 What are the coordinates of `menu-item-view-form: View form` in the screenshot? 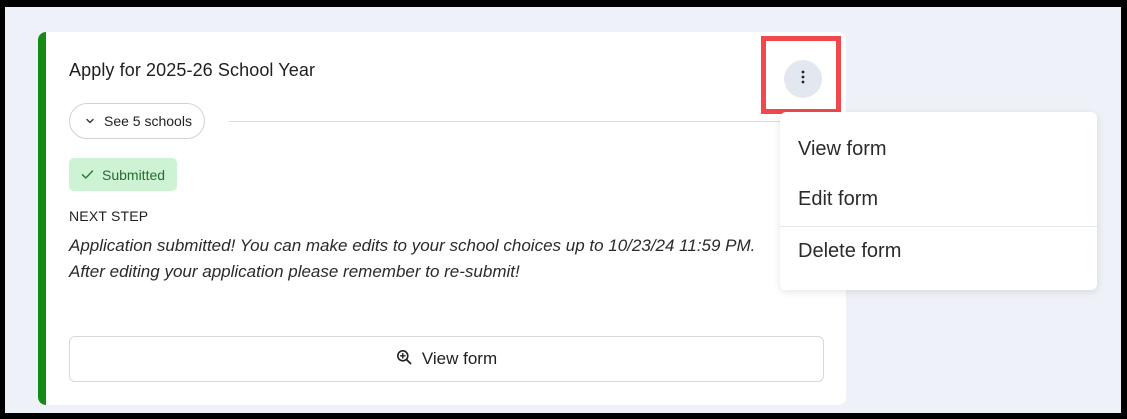 It's located at (842, 149).